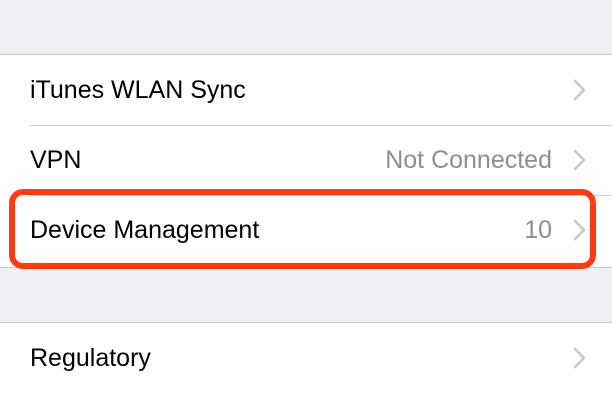 The height and width of the screenshot is (400, 612). I want to click on device-management-value: 10, so click(538, 229).